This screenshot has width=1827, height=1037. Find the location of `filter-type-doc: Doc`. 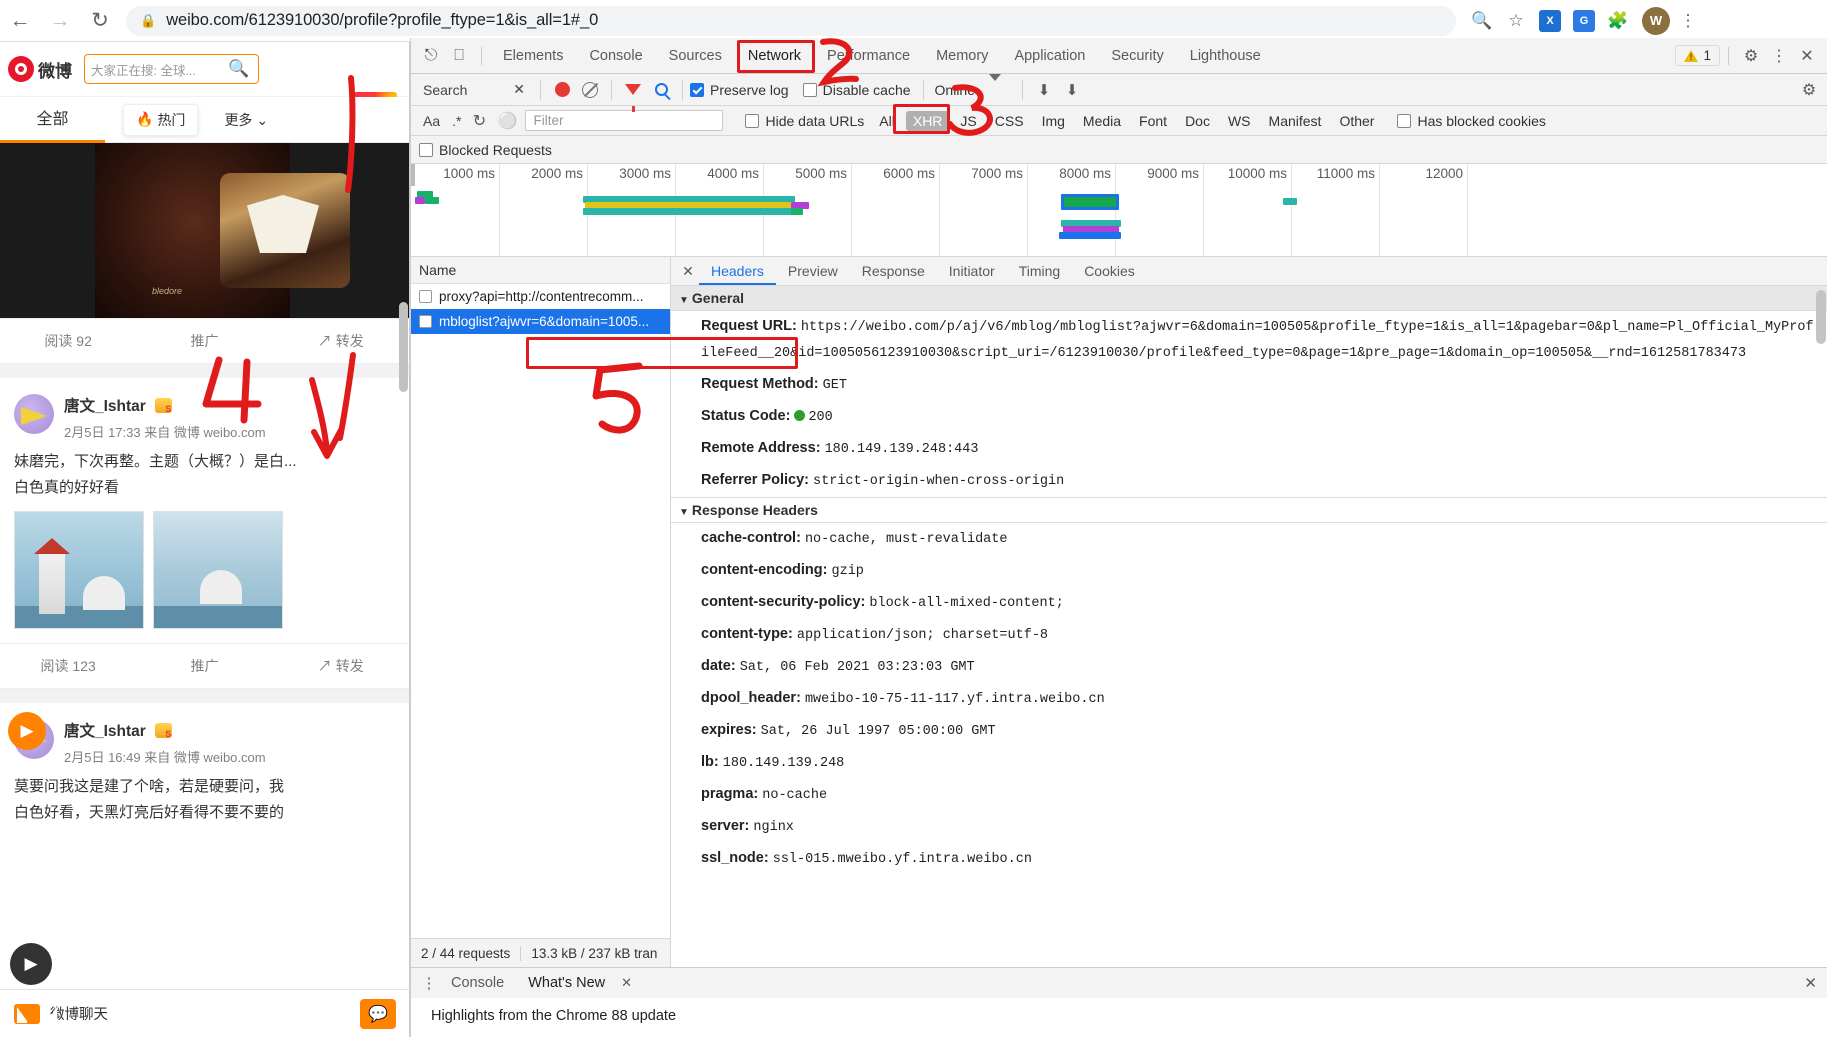

filter-type-doc: Doc is located at coordinates (1197, 121).